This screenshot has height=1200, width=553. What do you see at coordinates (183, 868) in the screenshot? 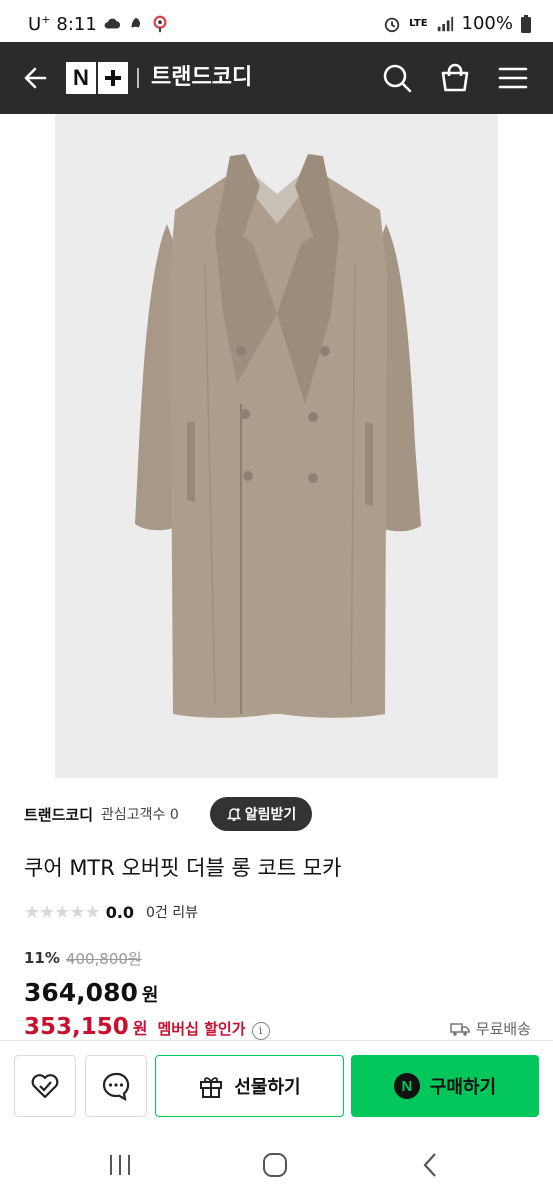
I see `product-title: 쿠어 MTR 오버핏 더블 롱 코트 모카` at bounding box center [183, 868].